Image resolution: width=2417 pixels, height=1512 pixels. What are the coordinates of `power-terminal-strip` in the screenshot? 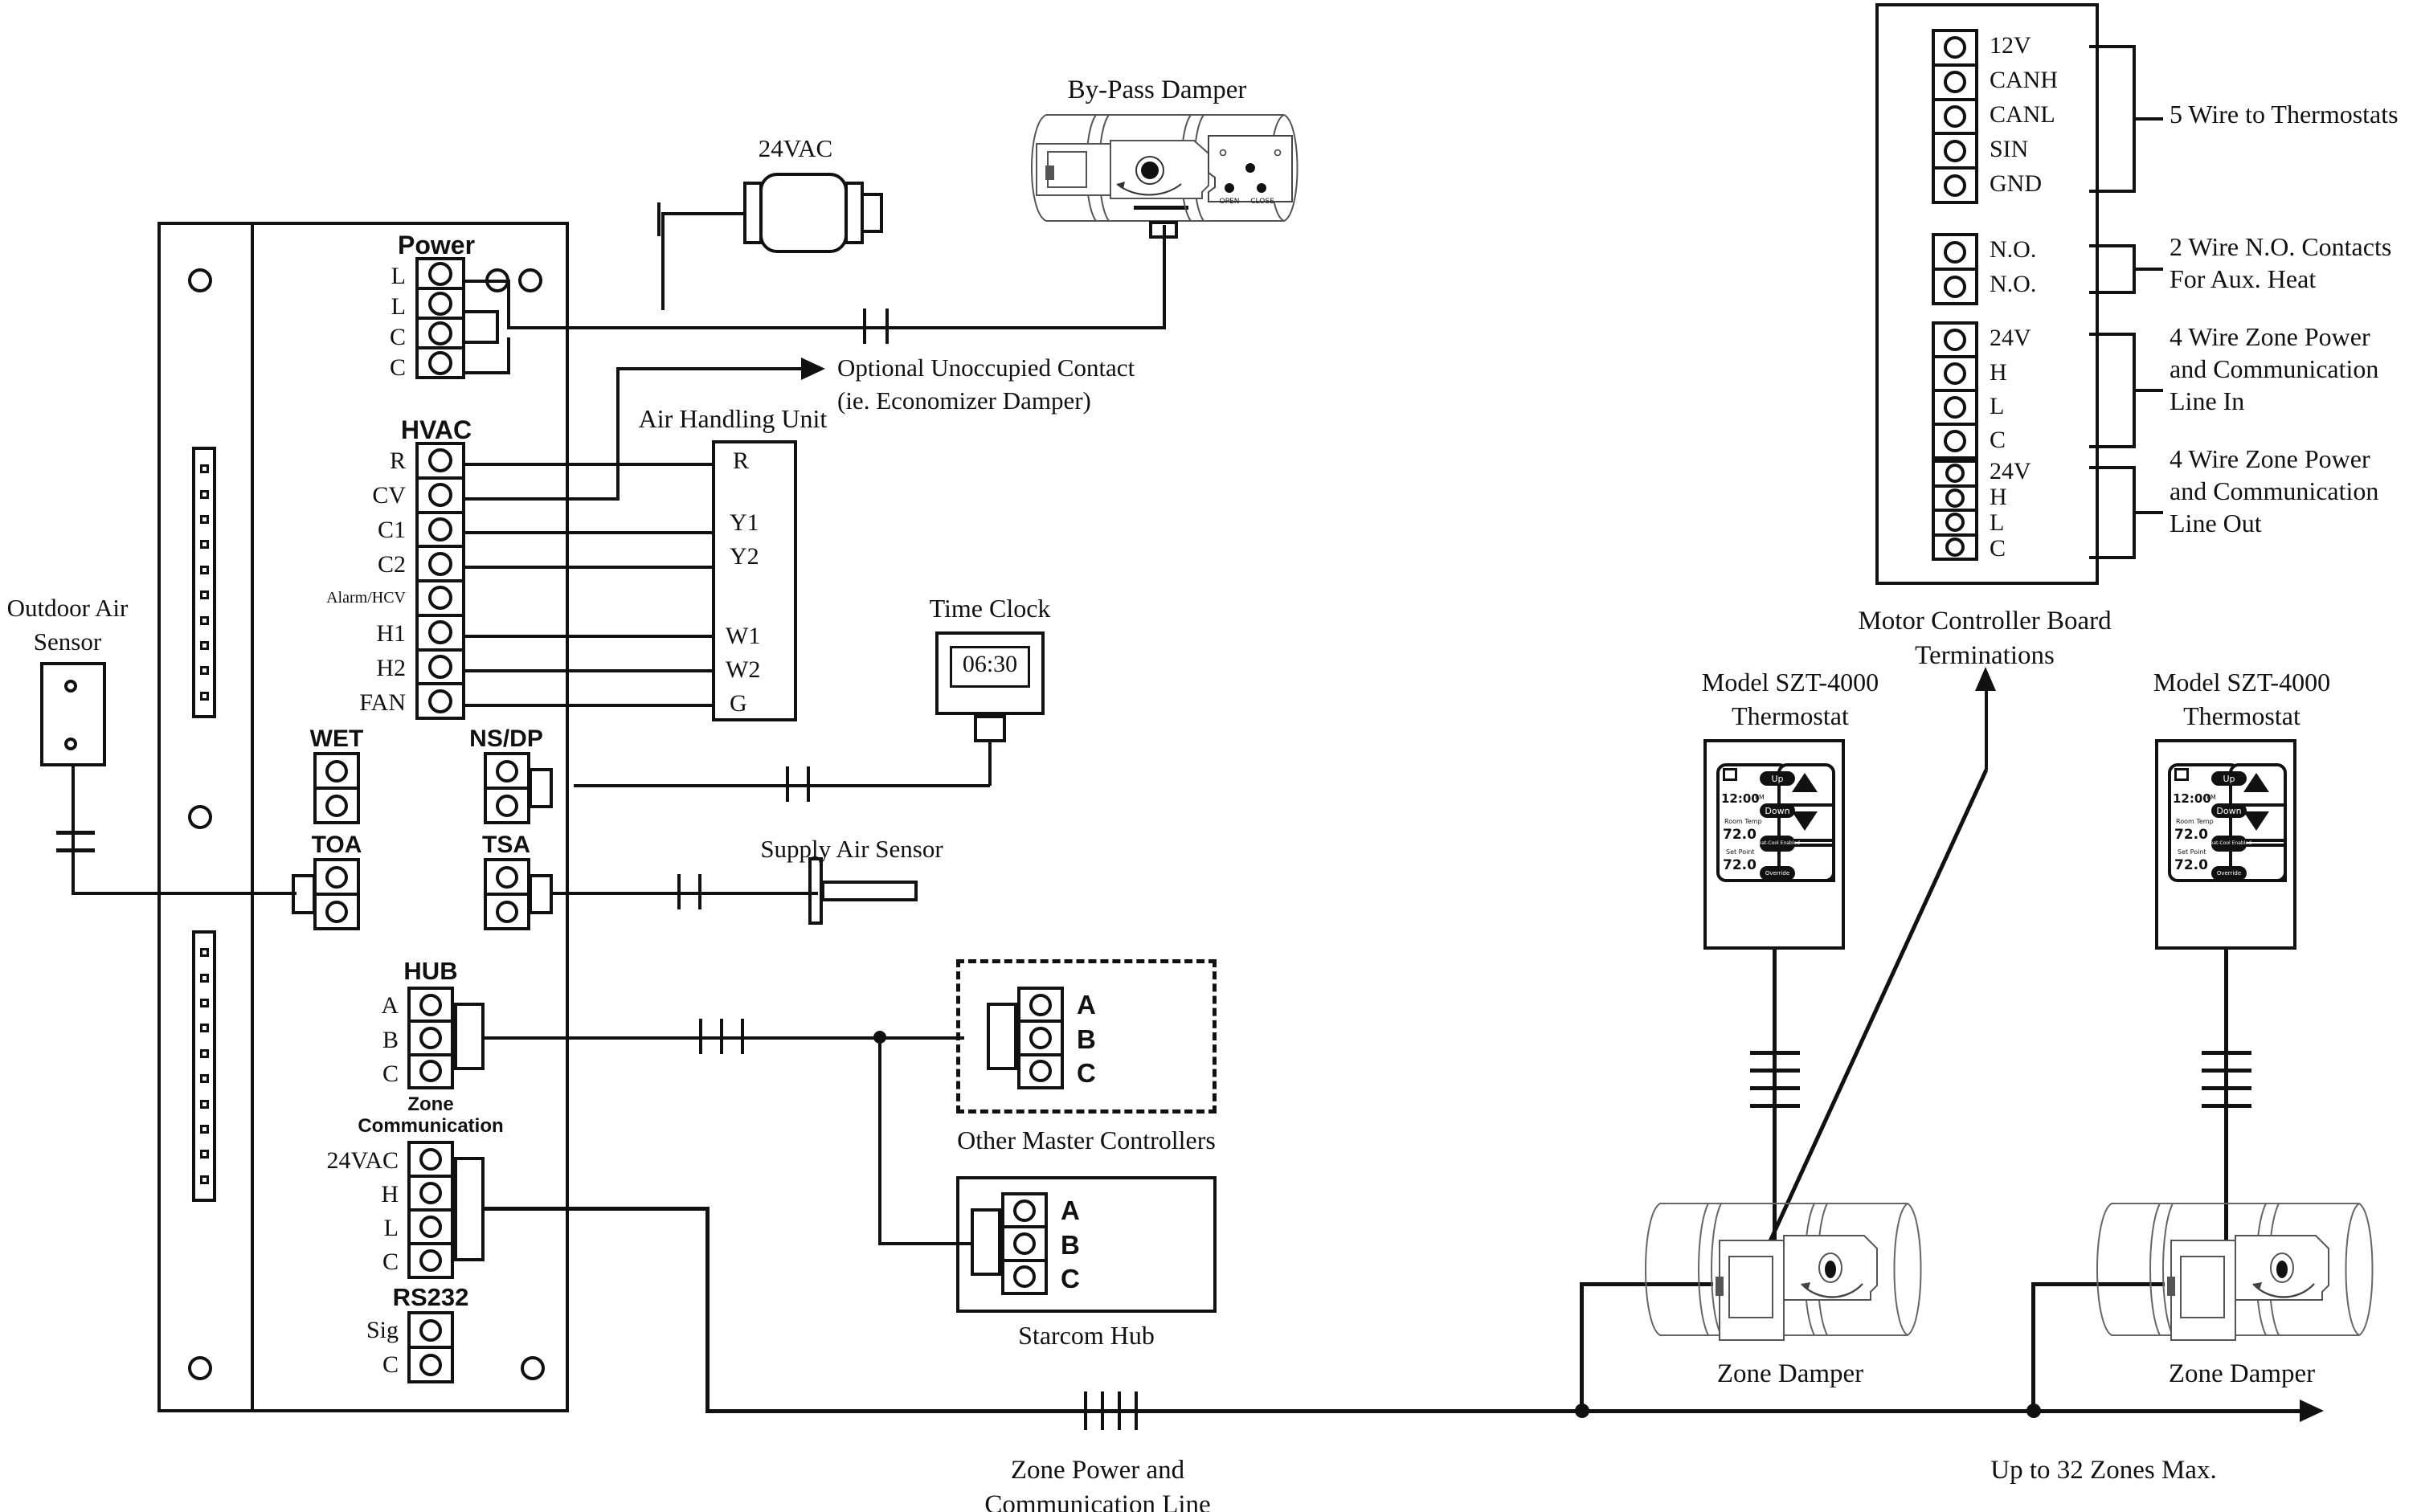 It's located at (440, 318).